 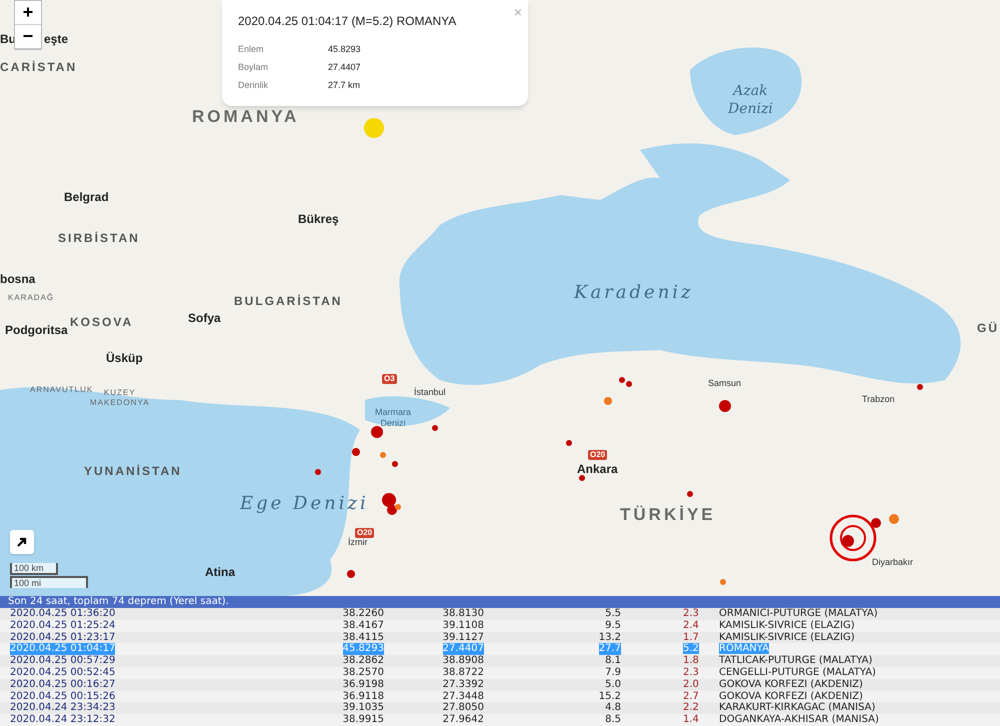 I want to click on map-label: bosna, so click(x=18, y=279).